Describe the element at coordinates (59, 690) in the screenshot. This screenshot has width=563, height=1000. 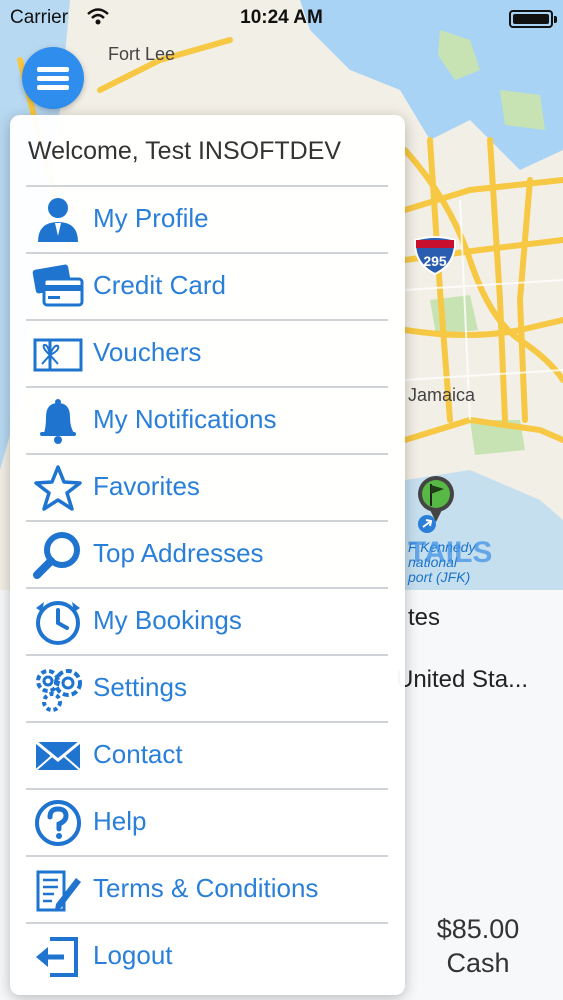
I see `gears-icon` at that location.